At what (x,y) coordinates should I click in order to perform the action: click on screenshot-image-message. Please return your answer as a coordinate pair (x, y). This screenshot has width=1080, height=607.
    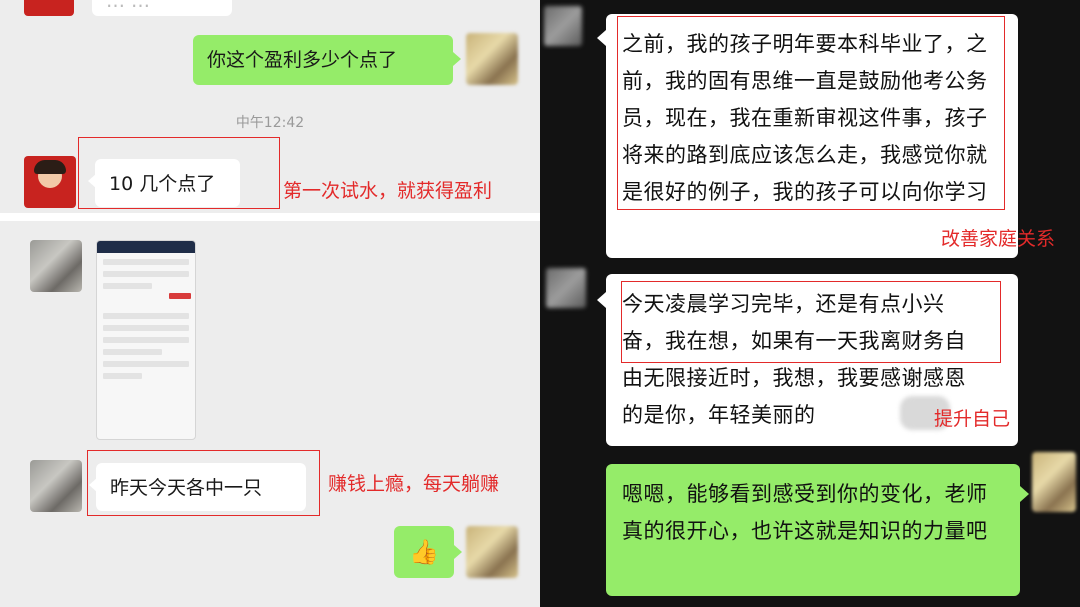
    Looking at the image, I should click on (146, 340).